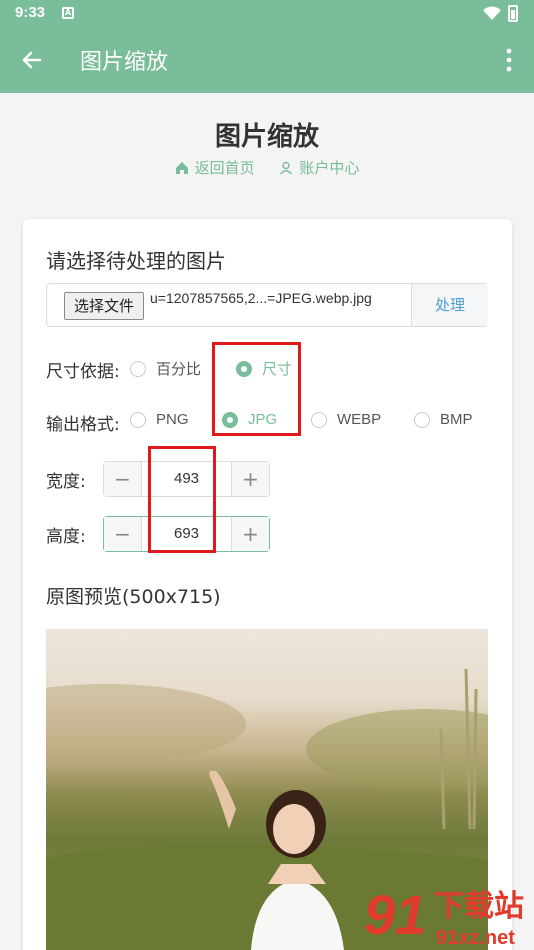  I want to click on radio-bmp: BMP, so click(443, 419).